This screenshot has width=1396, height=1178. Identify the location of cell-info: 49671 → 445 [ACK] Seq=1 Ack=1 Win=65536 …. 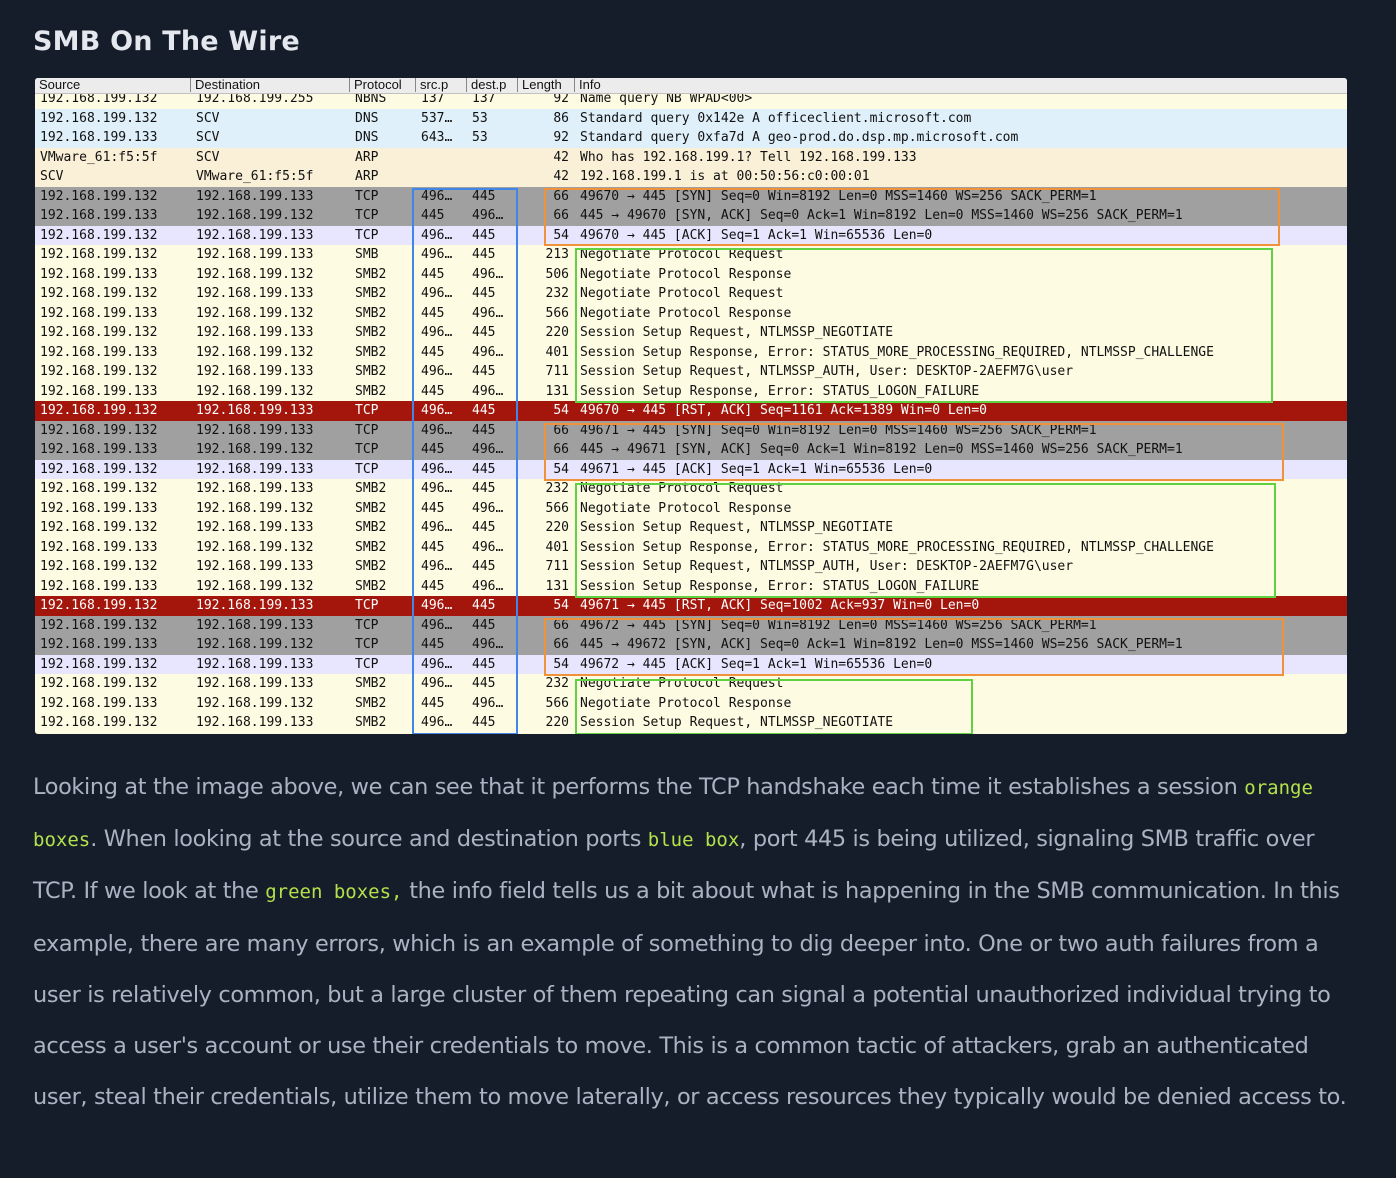
(756, 469).